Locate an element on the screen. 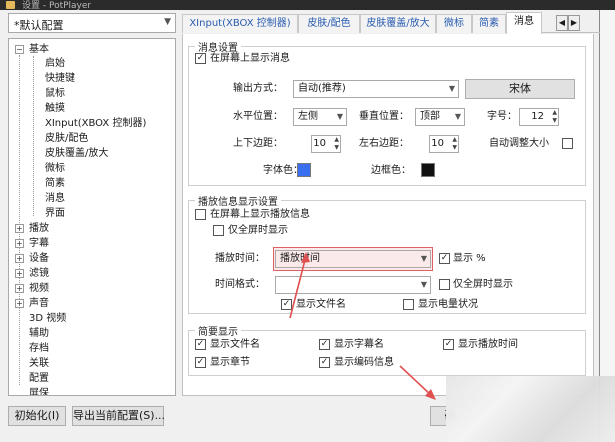 The height and width of the screenshot is (442, 615). show-percent-checkbox: ✓ is located at coordinates (444, 258).